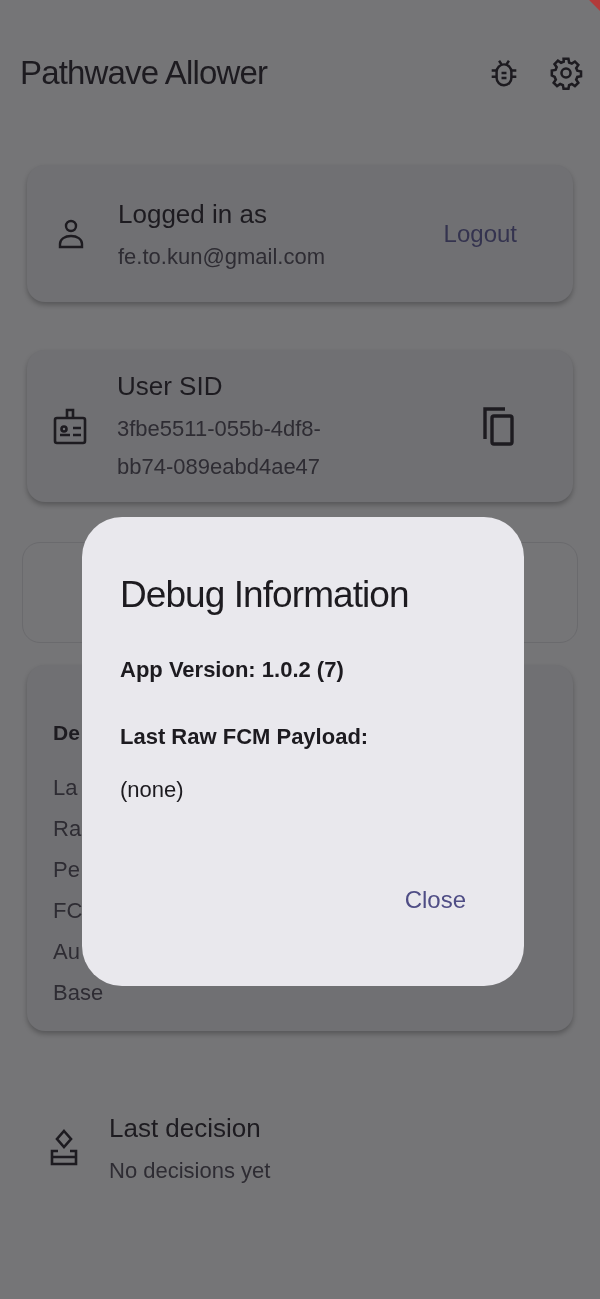 This screenshot has width=600, height=1299. What do you see at coordinates (193, 214) in the screenshot?
I see `account-label: Logged in as` at bounding box center [193, 214].